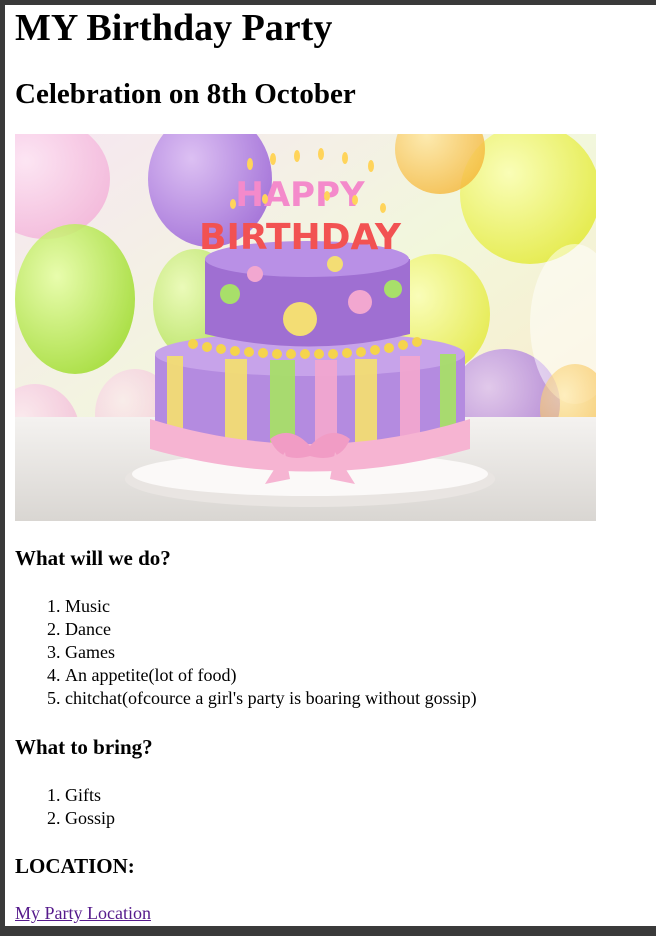 The width and height of the screenshot is (656, 936). I want to click on list-item: Music, so click(271, 606).